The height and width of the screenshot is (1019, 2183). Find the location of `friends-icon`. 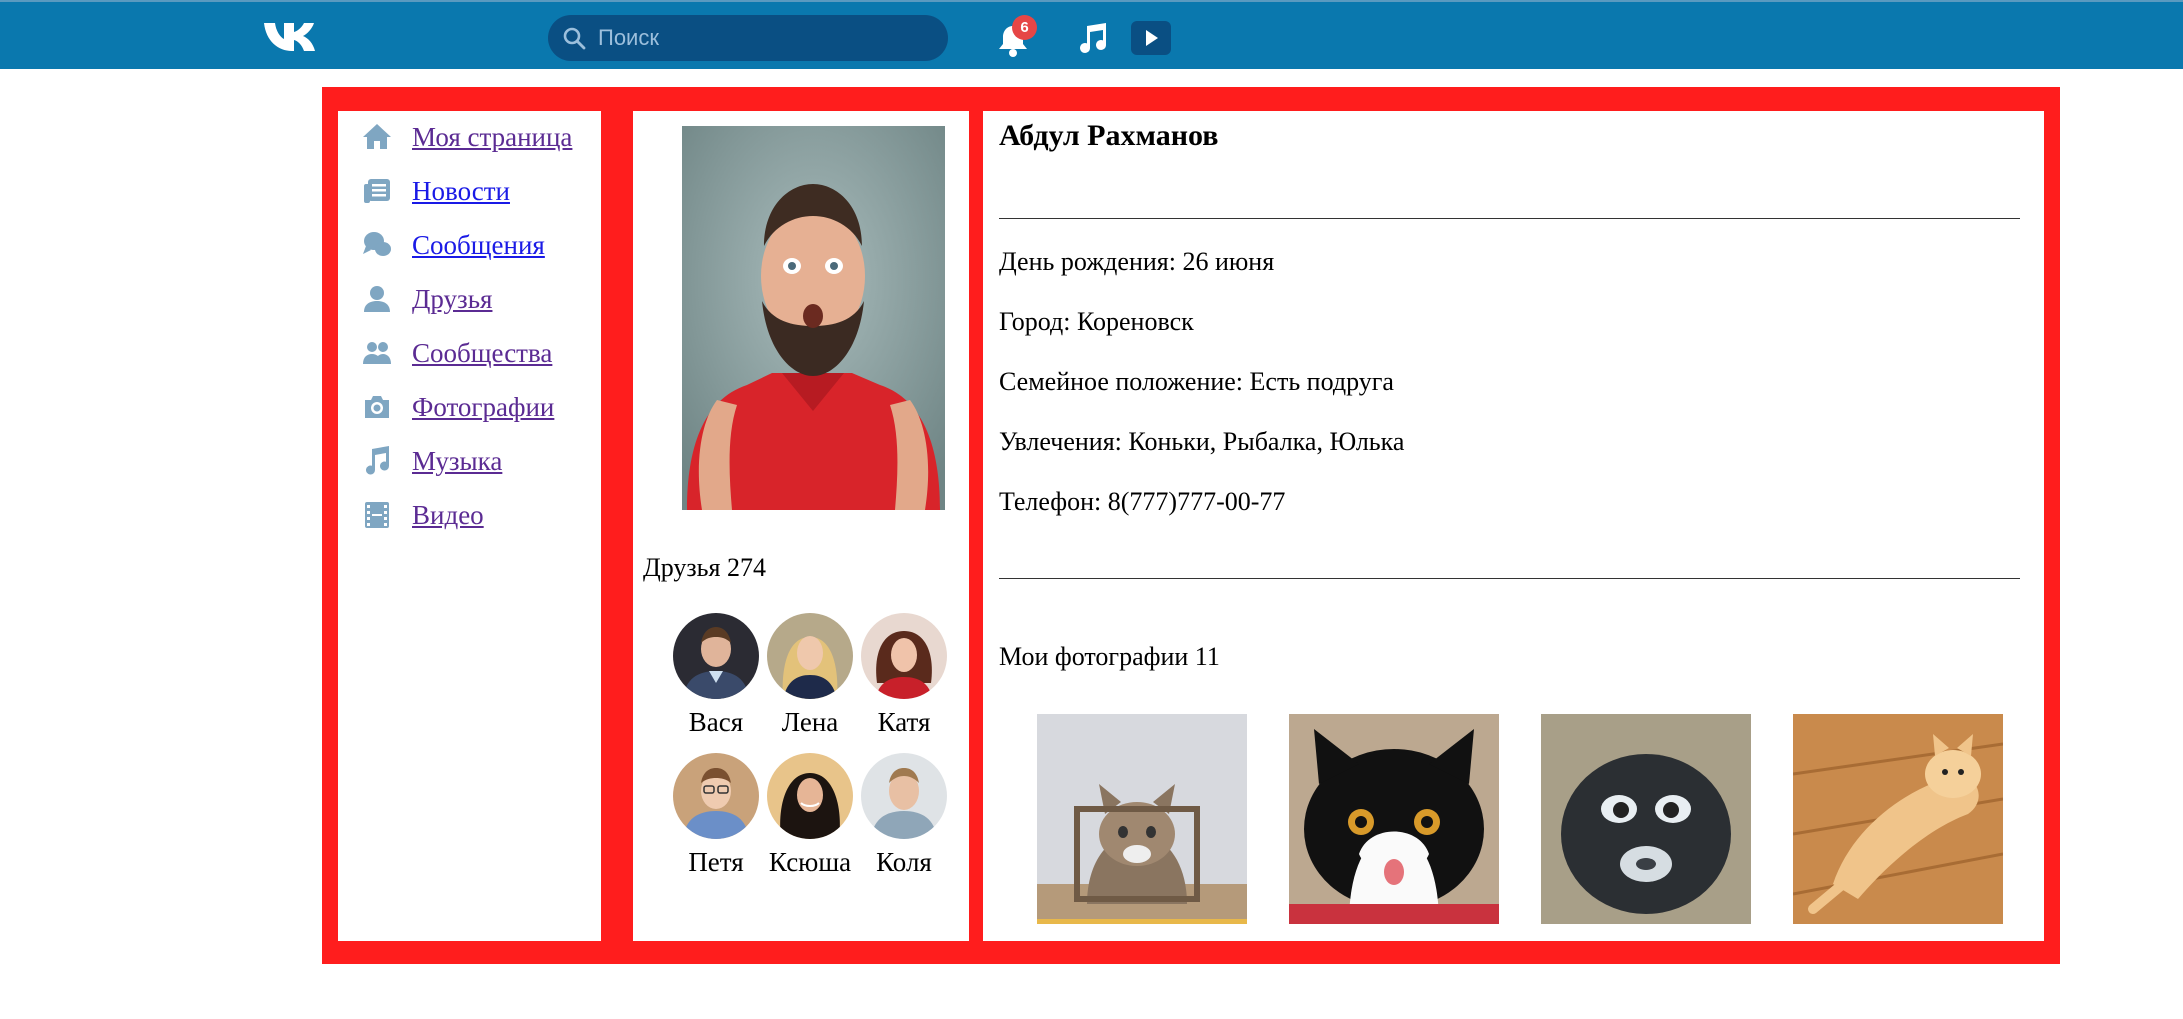

friends-icon is located at coordinates (377, 299).